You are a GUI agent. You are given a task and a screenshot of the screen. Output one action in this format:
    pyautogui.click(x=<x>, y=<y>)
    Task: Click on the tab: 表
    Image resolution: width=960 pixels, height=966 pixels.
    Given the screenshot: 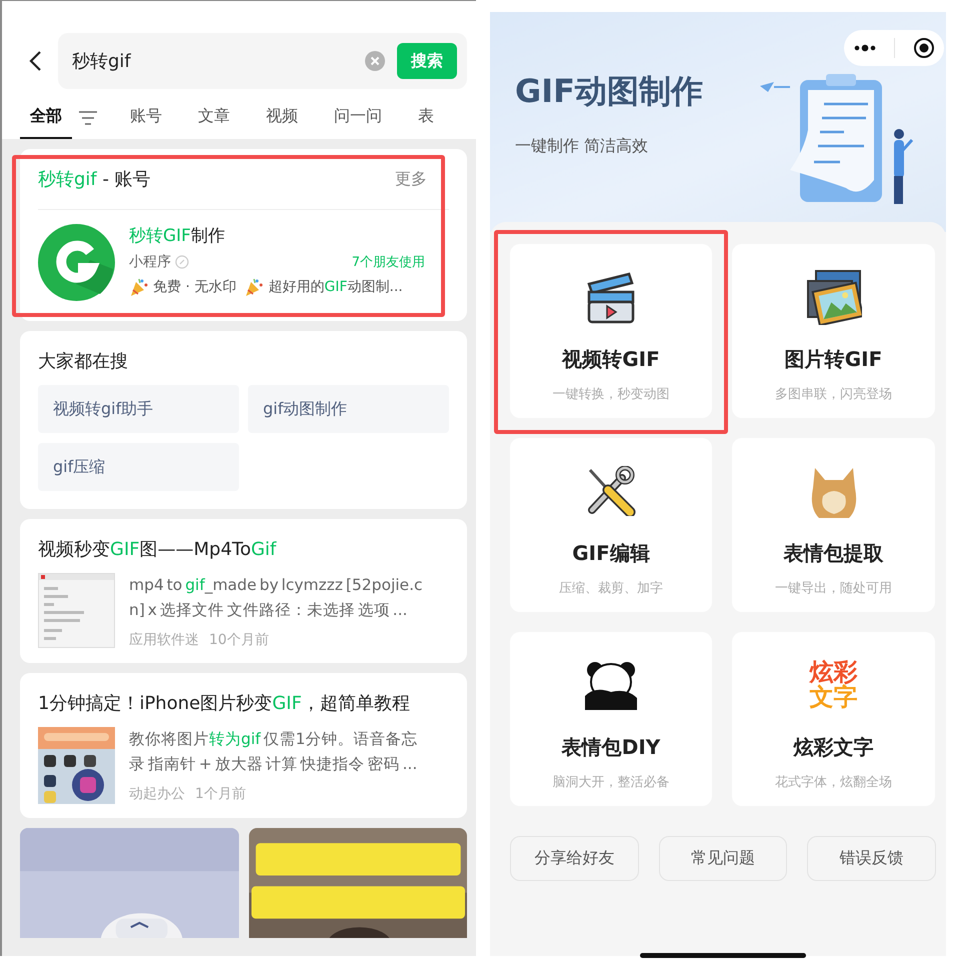 What is the action you would take?
    pyautogui.click(x=426, y=122)
    